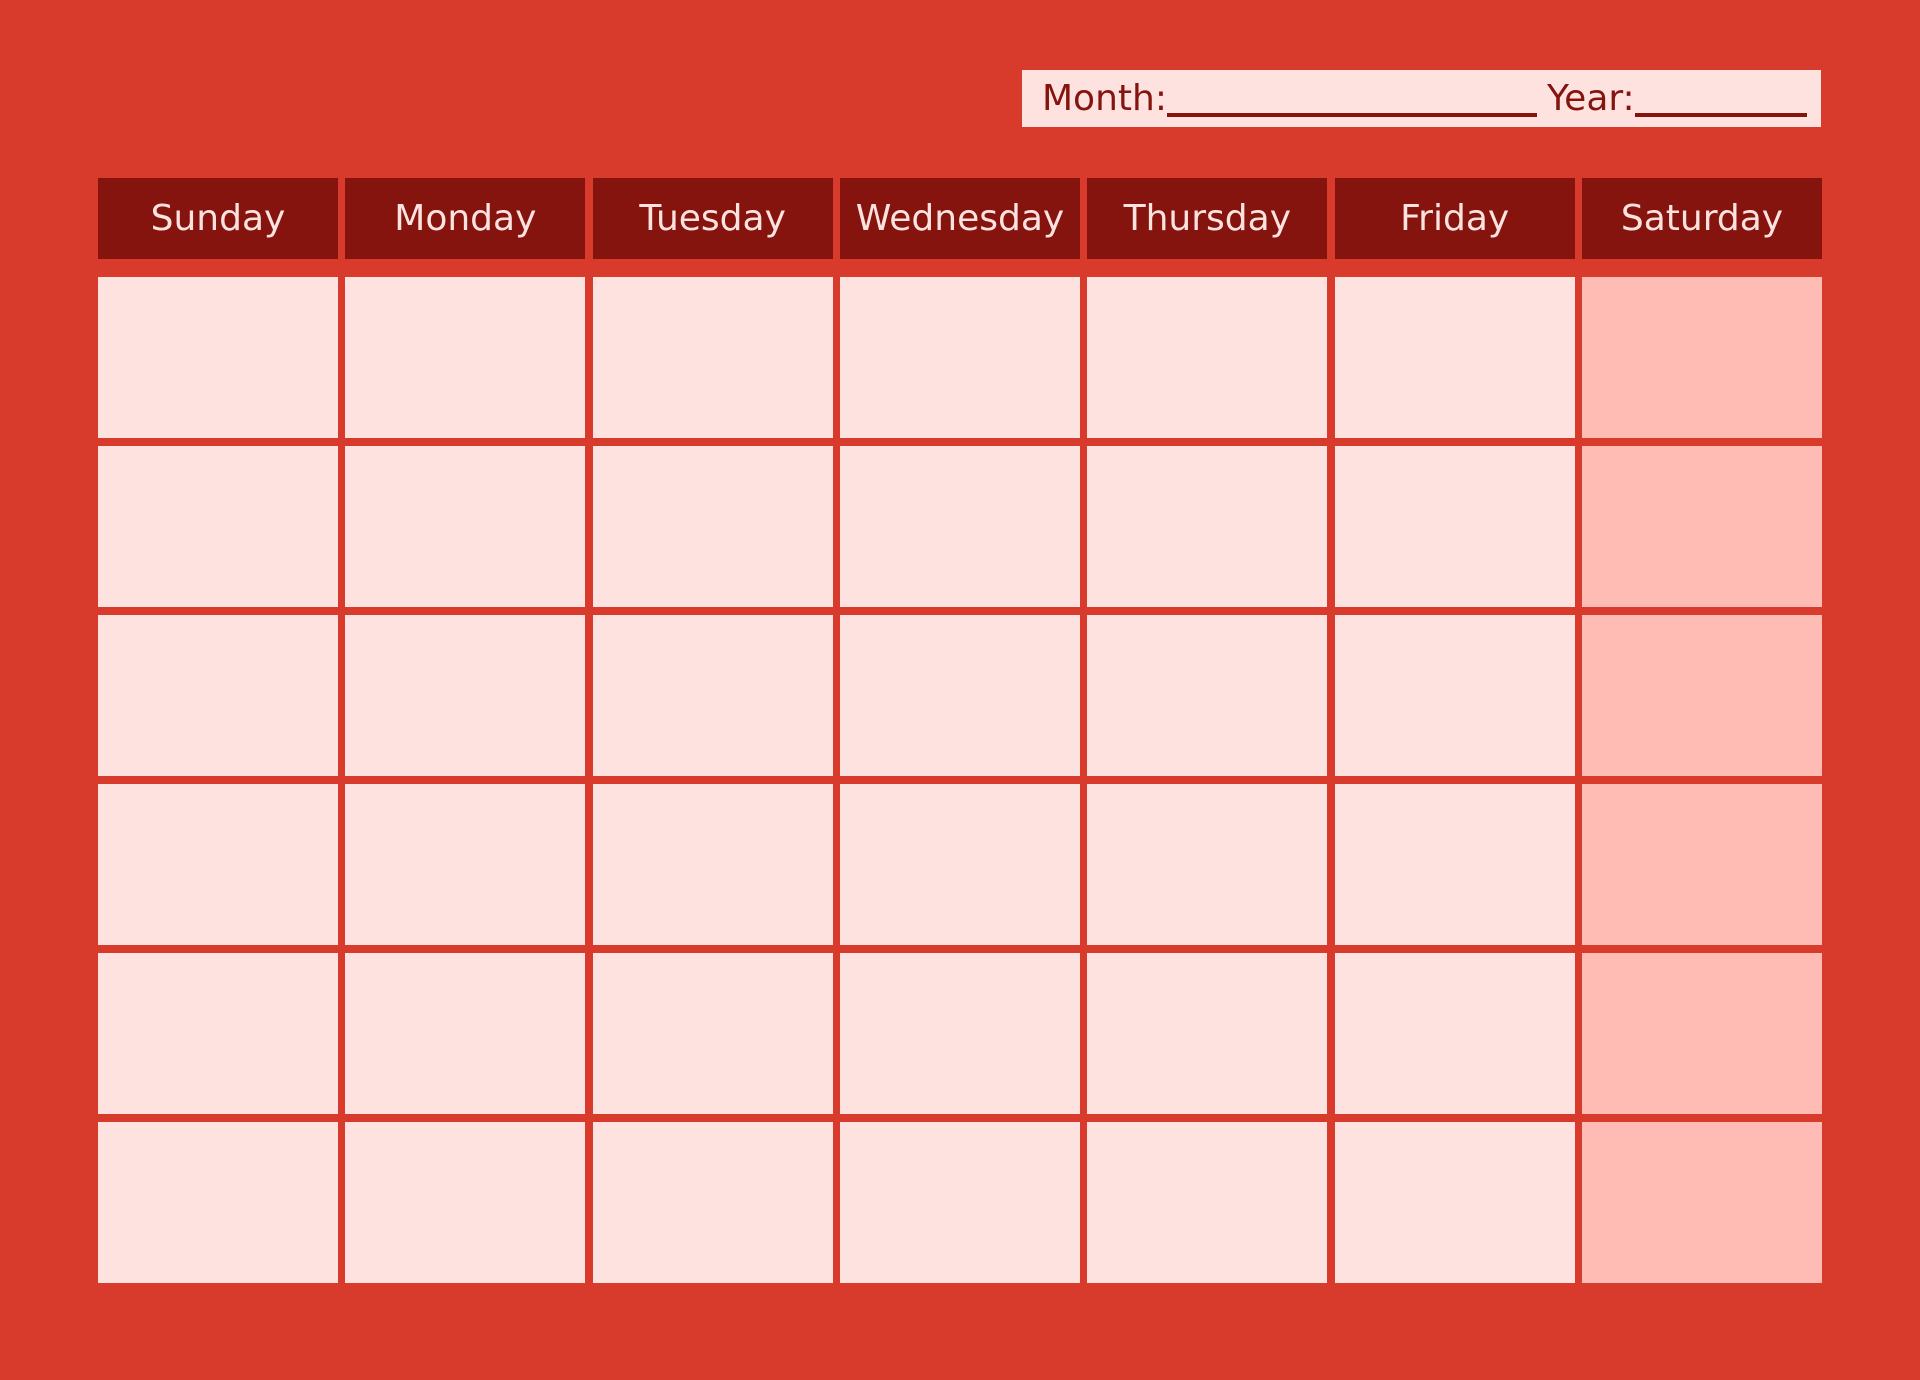 The height and width of the screenshot is (1380, 1920). What do you see at coordinates (1454, 218) in the screenshot?
I see `weekday-header: Friday` at bounding box center [1454, 218].